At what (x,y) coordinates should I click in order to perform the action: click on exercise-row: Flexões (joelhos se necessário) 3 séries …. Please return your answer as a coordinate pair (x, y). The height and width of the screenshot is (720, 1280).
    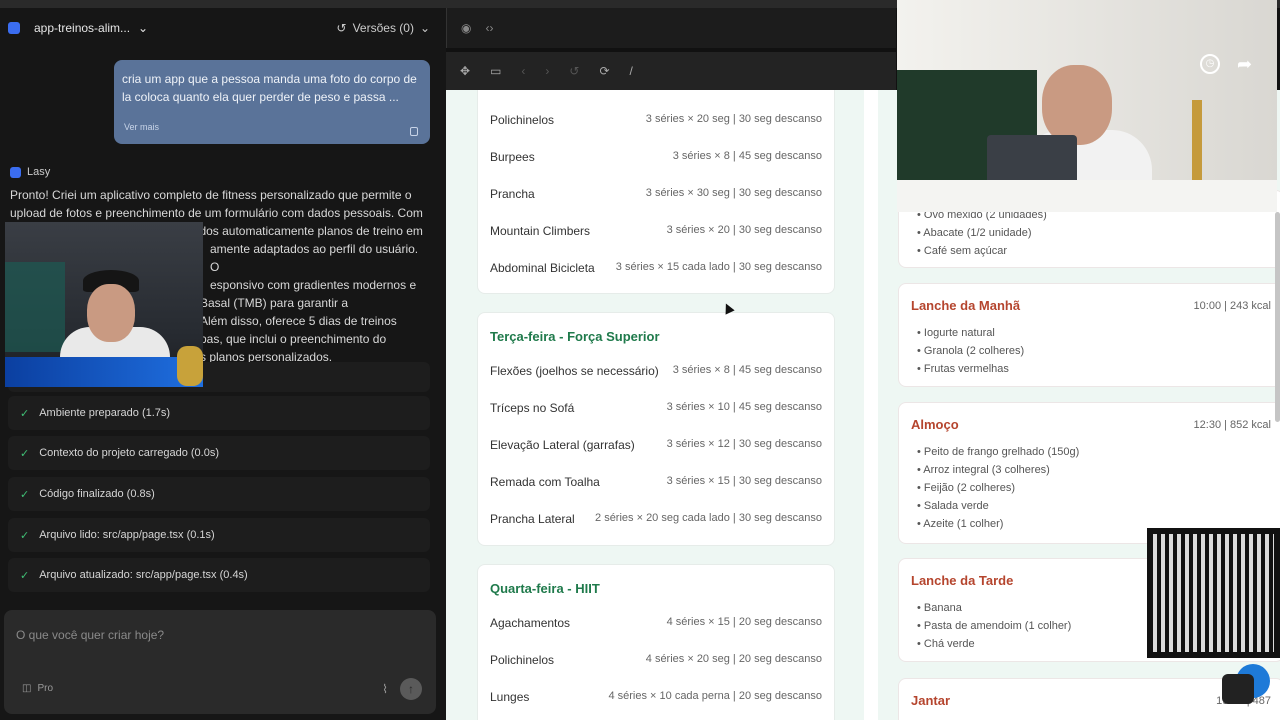
    Looking at the image, I should click on (656, 371).